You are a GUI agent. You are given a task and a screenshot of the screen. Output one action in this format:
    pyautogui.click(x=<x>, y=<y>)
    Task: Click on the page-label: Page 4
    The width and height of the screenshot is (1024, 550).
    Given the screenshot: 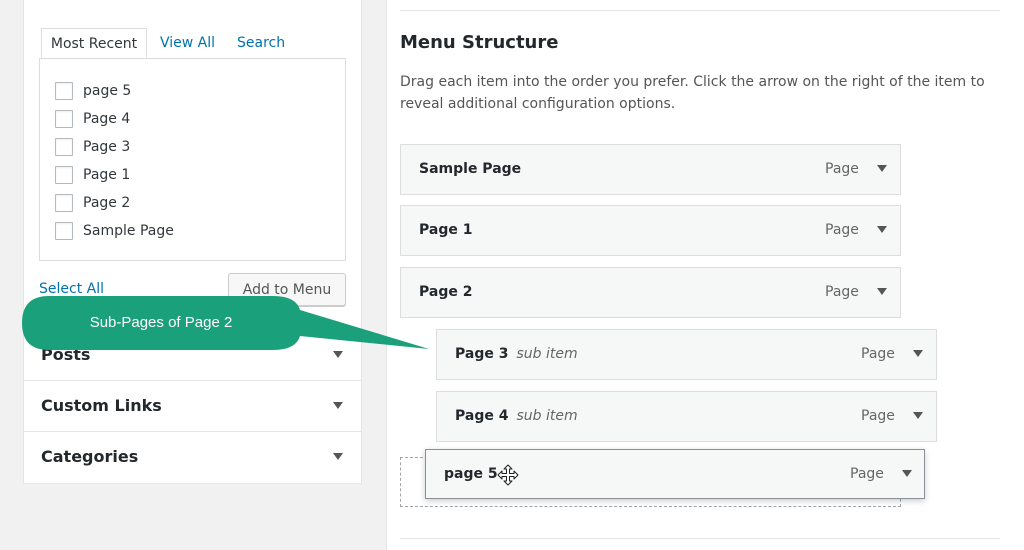 What is the action you would take?
    pyautogui.click(x=107, y=119)
    